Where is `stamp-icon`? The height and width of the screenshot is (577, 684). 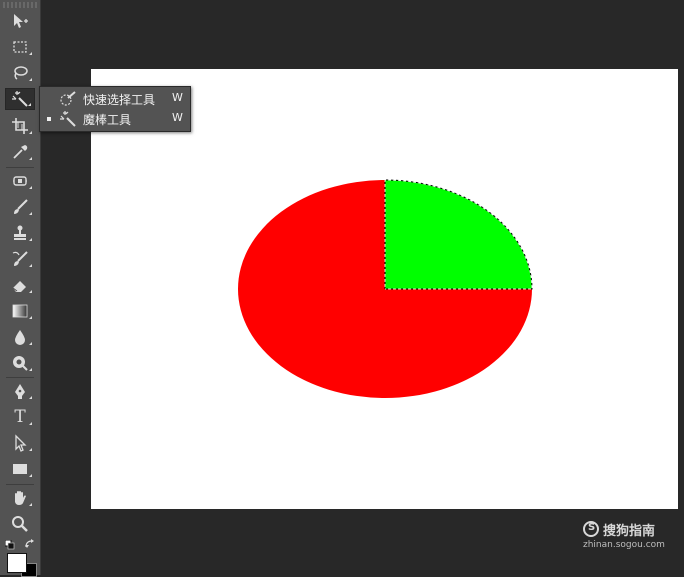 stamp-icon is located at coordinates (20, 232).